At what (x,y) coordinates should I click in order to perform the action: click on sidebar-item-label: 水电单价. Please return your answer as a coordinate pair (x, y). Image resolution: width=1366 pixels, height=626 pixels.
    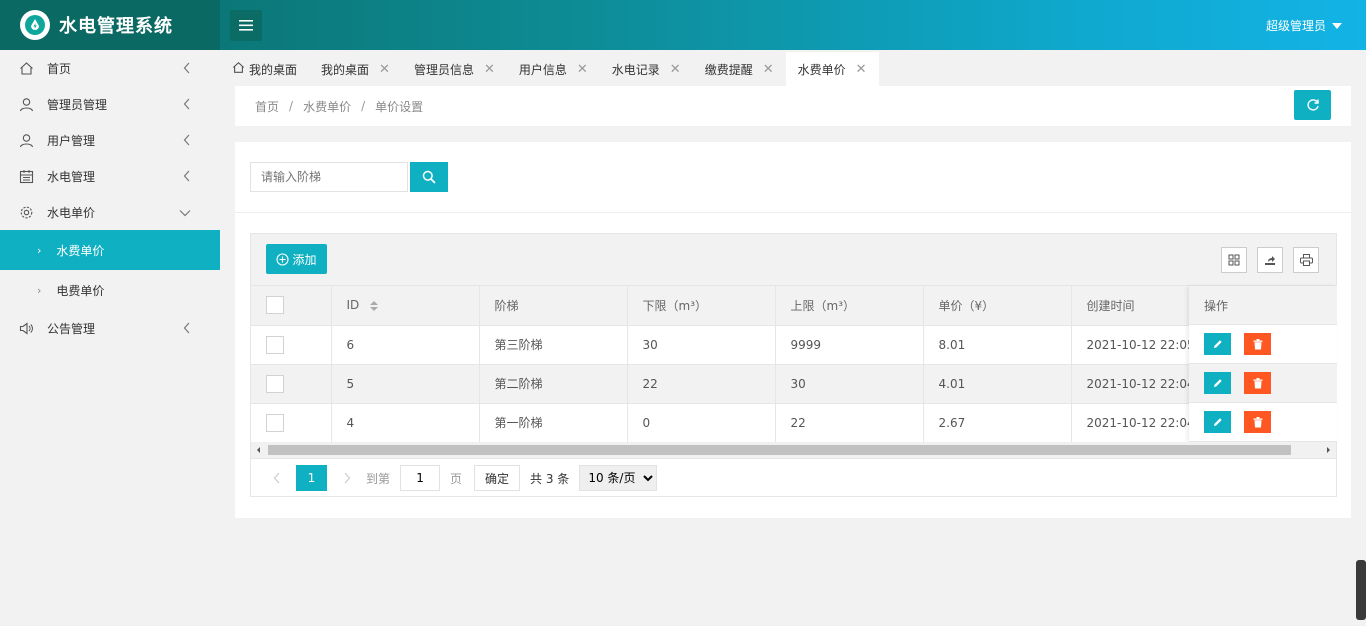
    Looking at the image, I should click on (71, 212).